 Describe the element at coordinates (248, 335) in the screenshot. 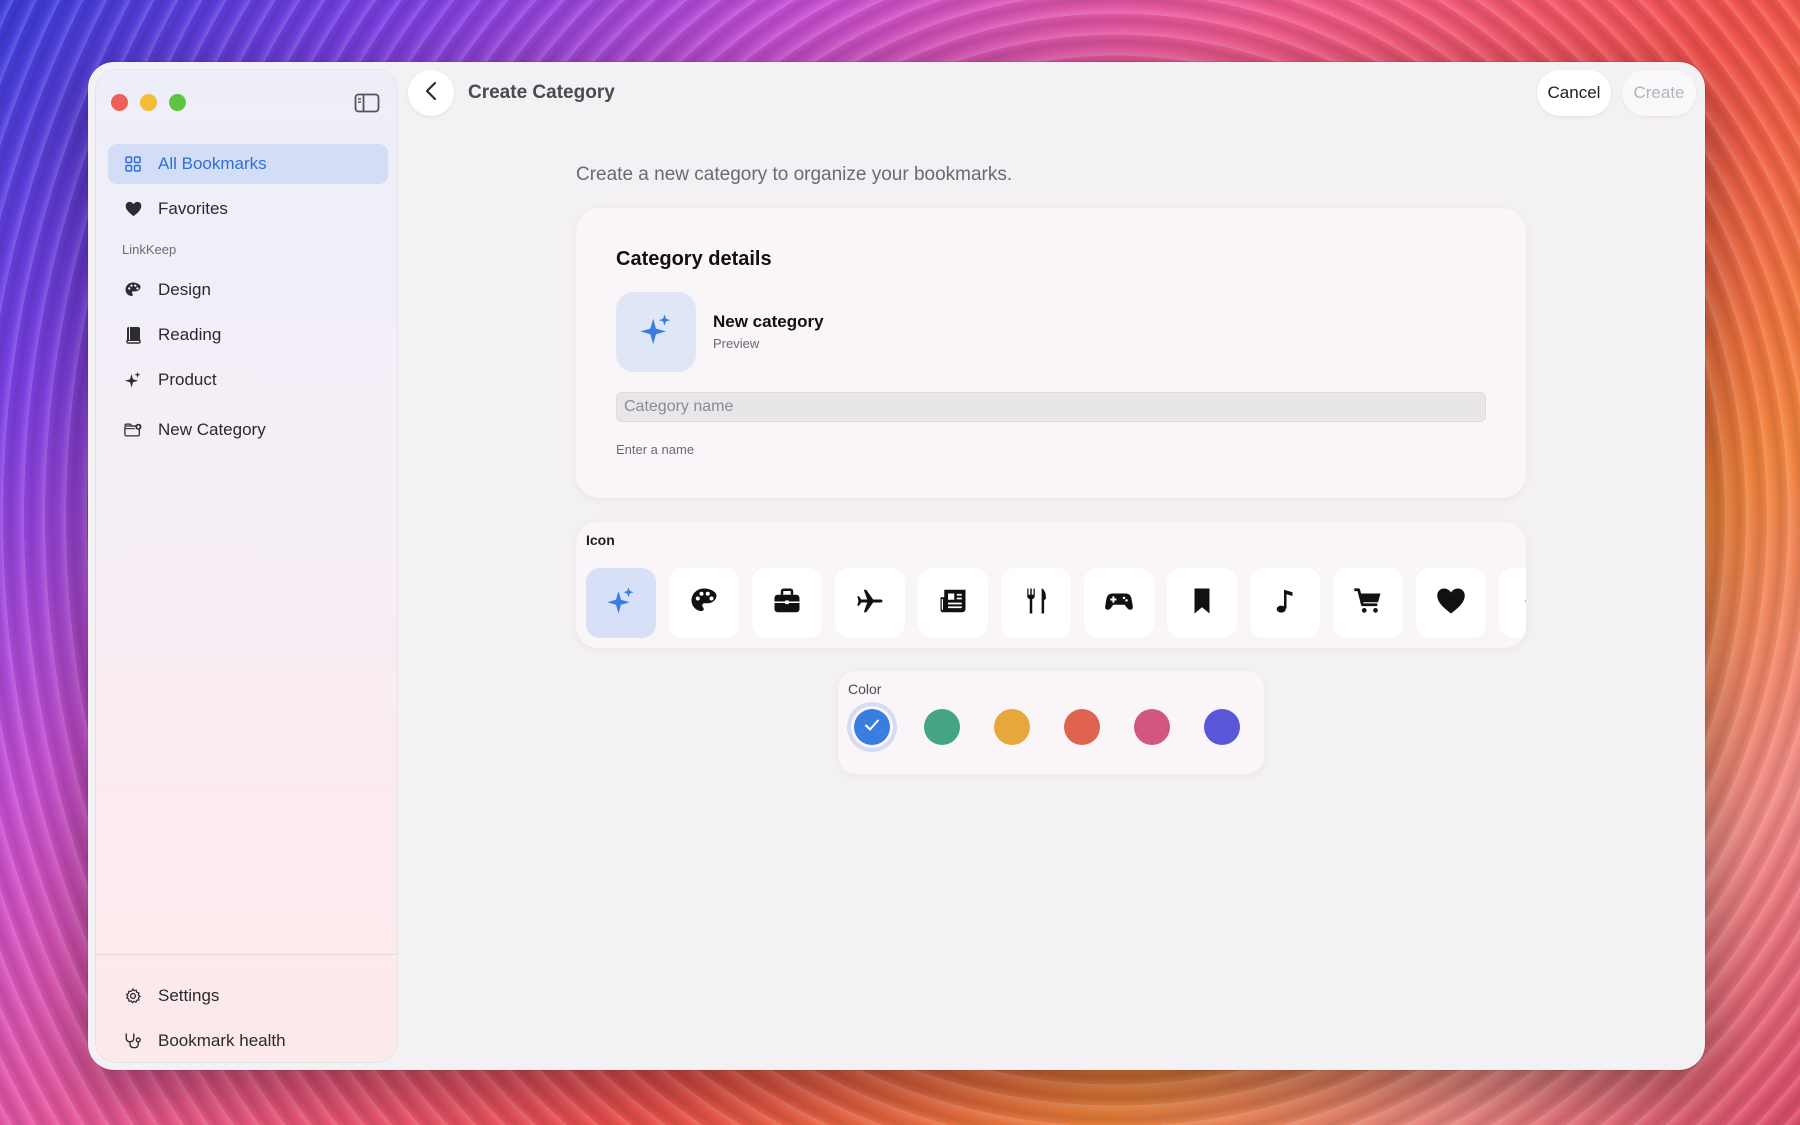

I see `sidebar-item-reading: Reading` at that location.